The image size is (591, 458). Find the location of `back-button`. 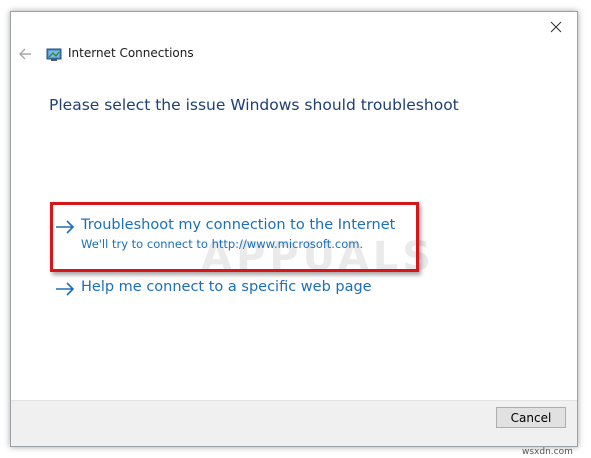

back-button is located at coordinates (25, 54).